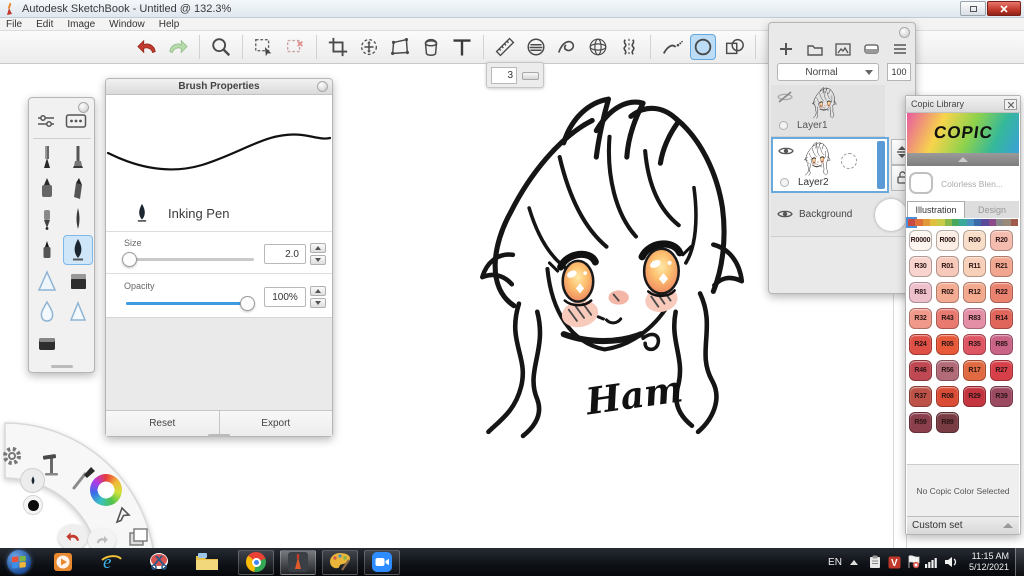  Describe the element at coordinates (963, 525) in the screenshot. I see `custom-set-bar: Custom set` at that location.